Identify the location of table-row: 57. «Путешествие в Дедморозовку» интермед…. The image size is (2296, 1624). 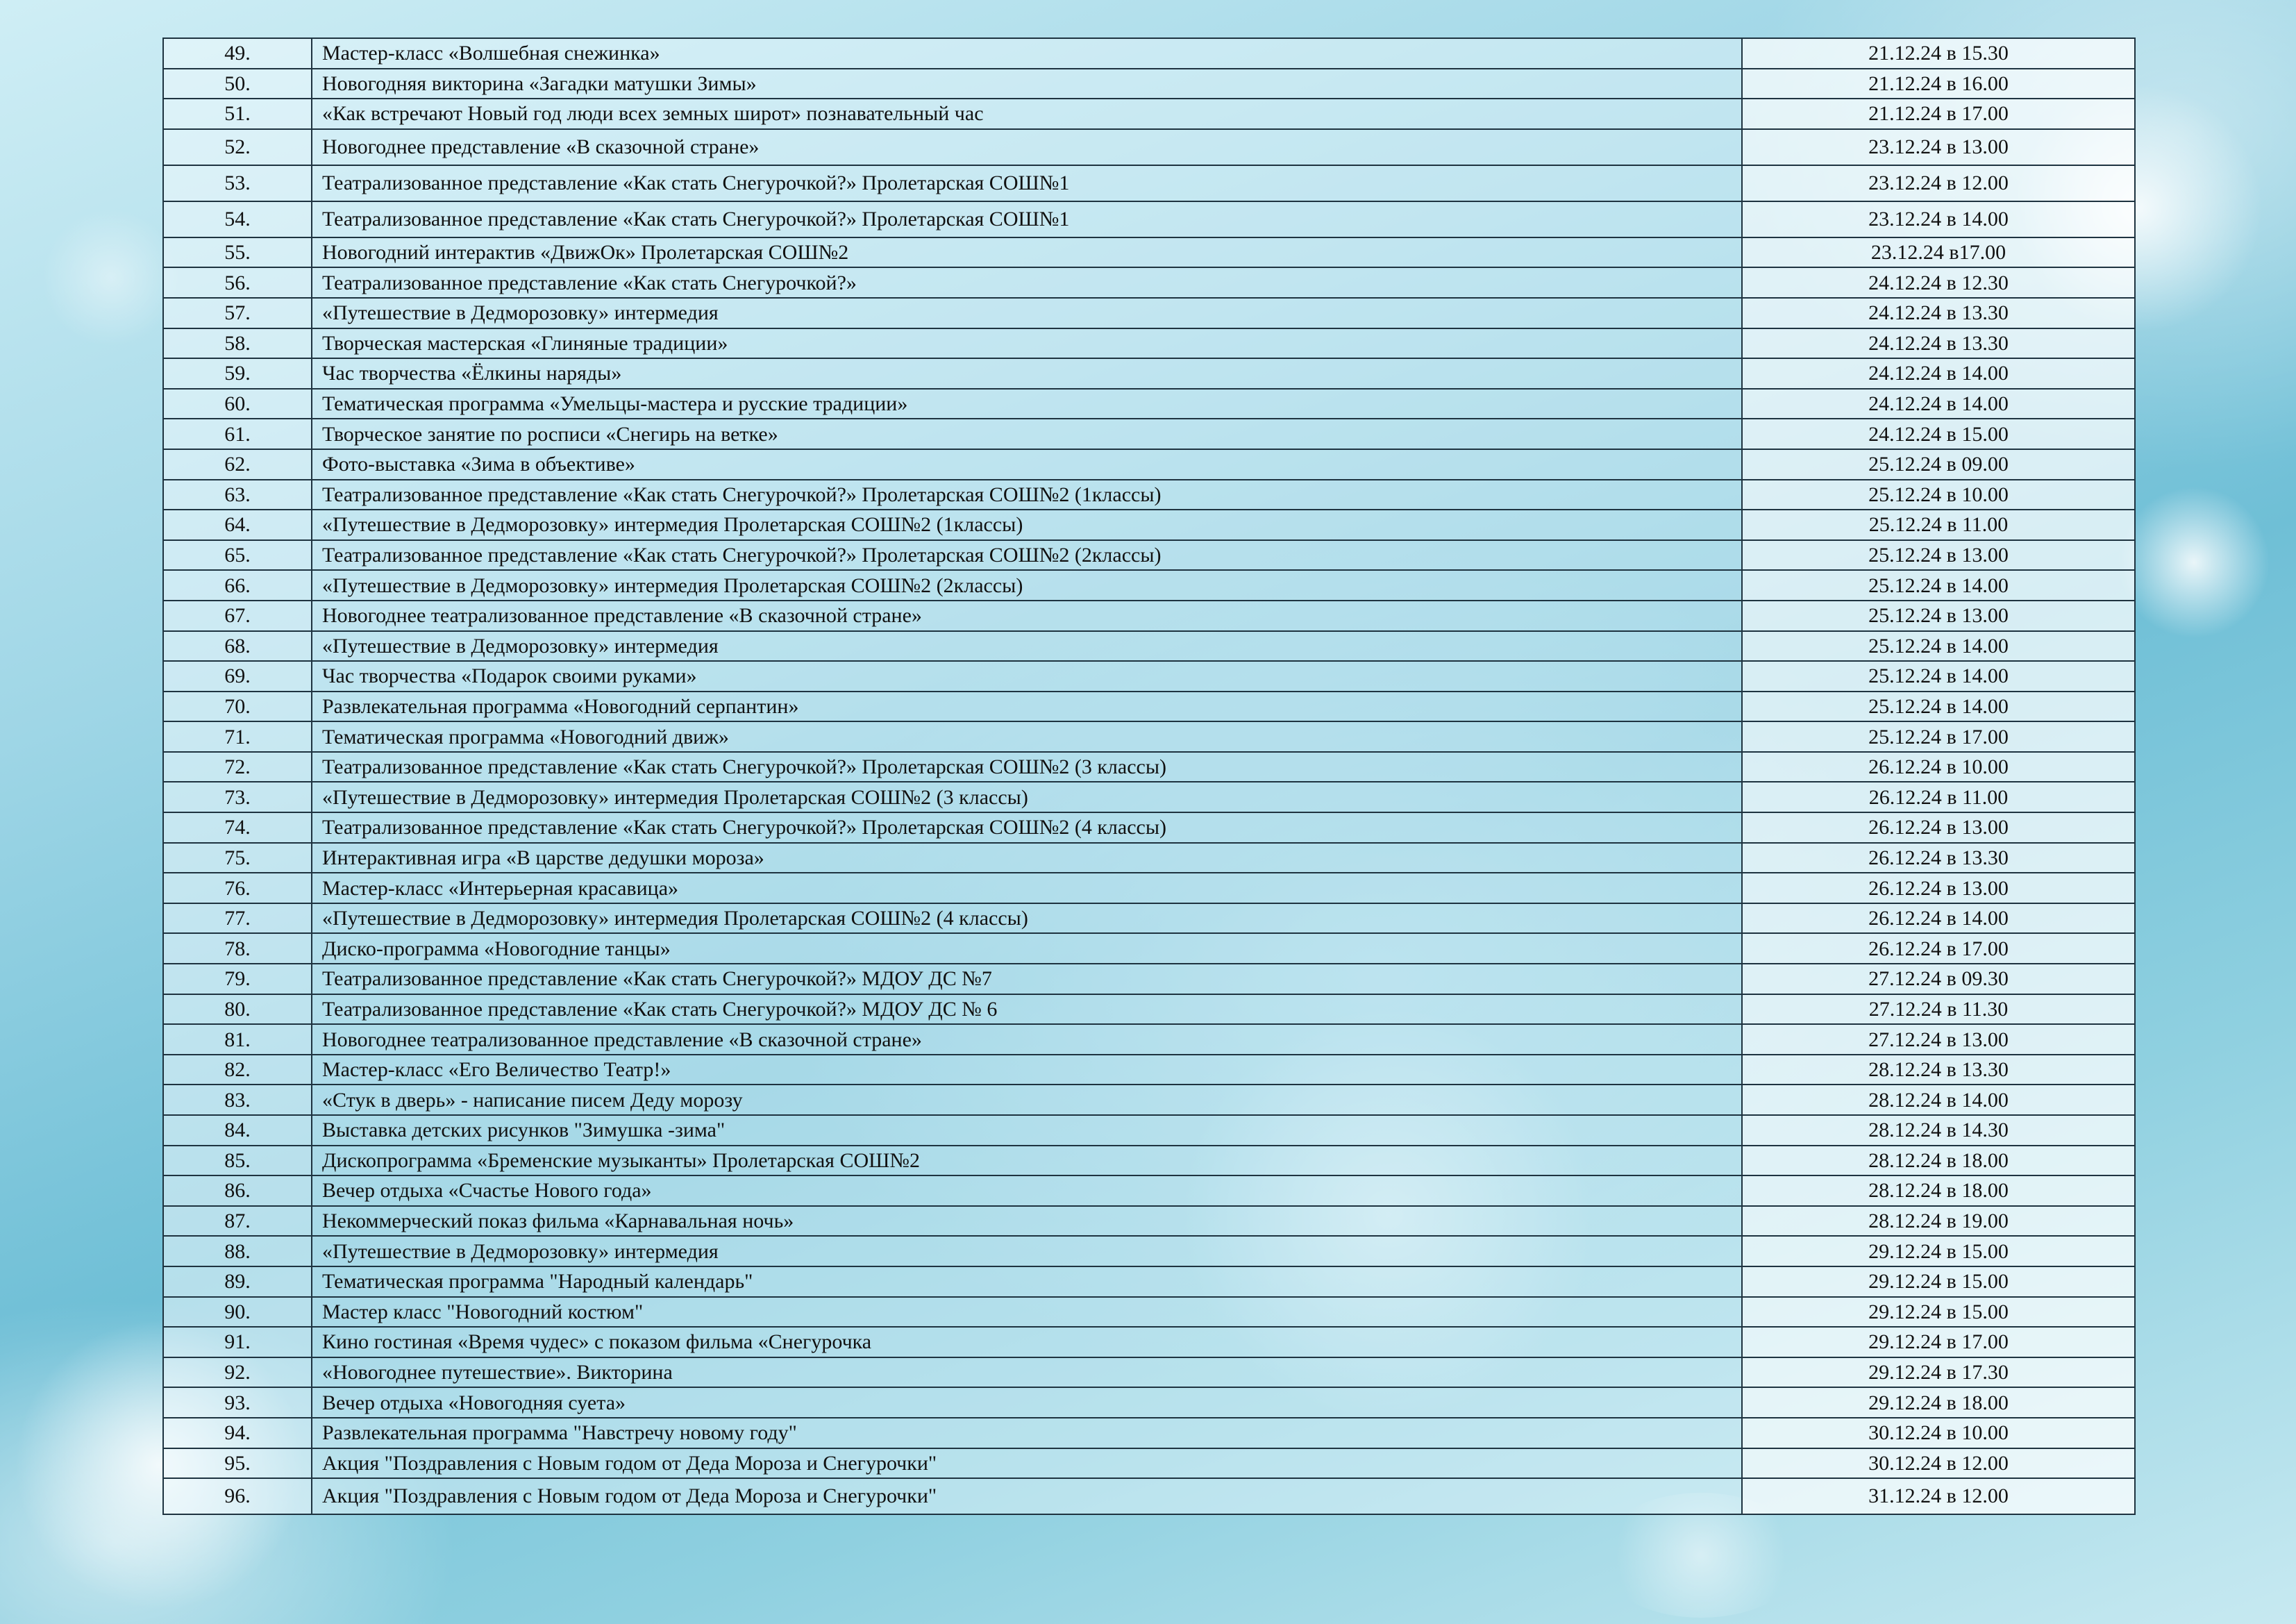
(1149, 312).